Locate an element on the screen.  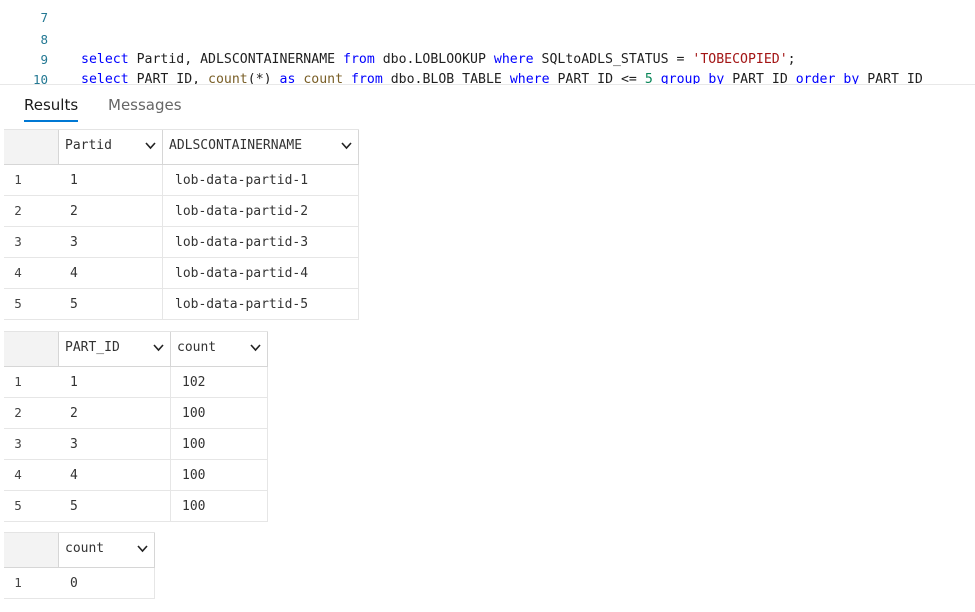
cell-part-id: 3 is located at coordinates (120, 444).